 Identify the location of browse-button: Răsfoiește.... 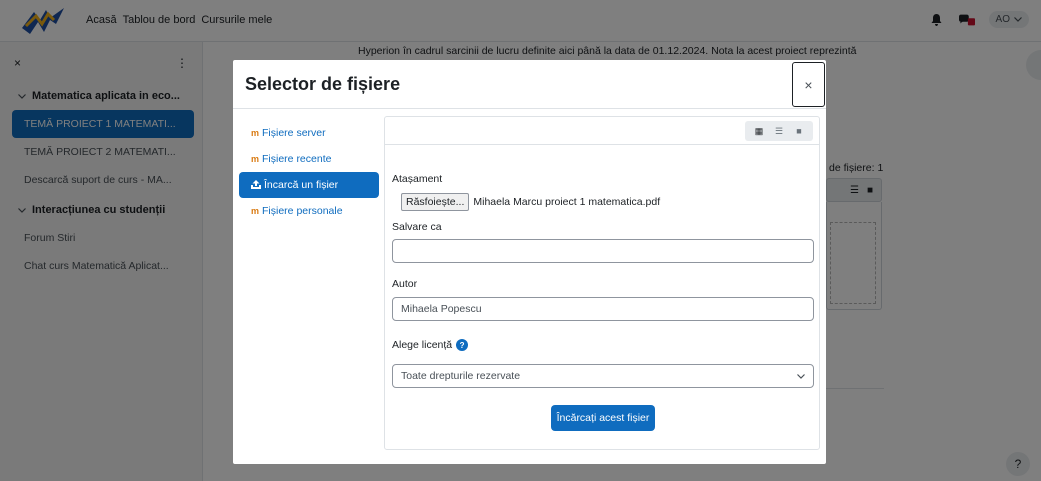
(435, 202).